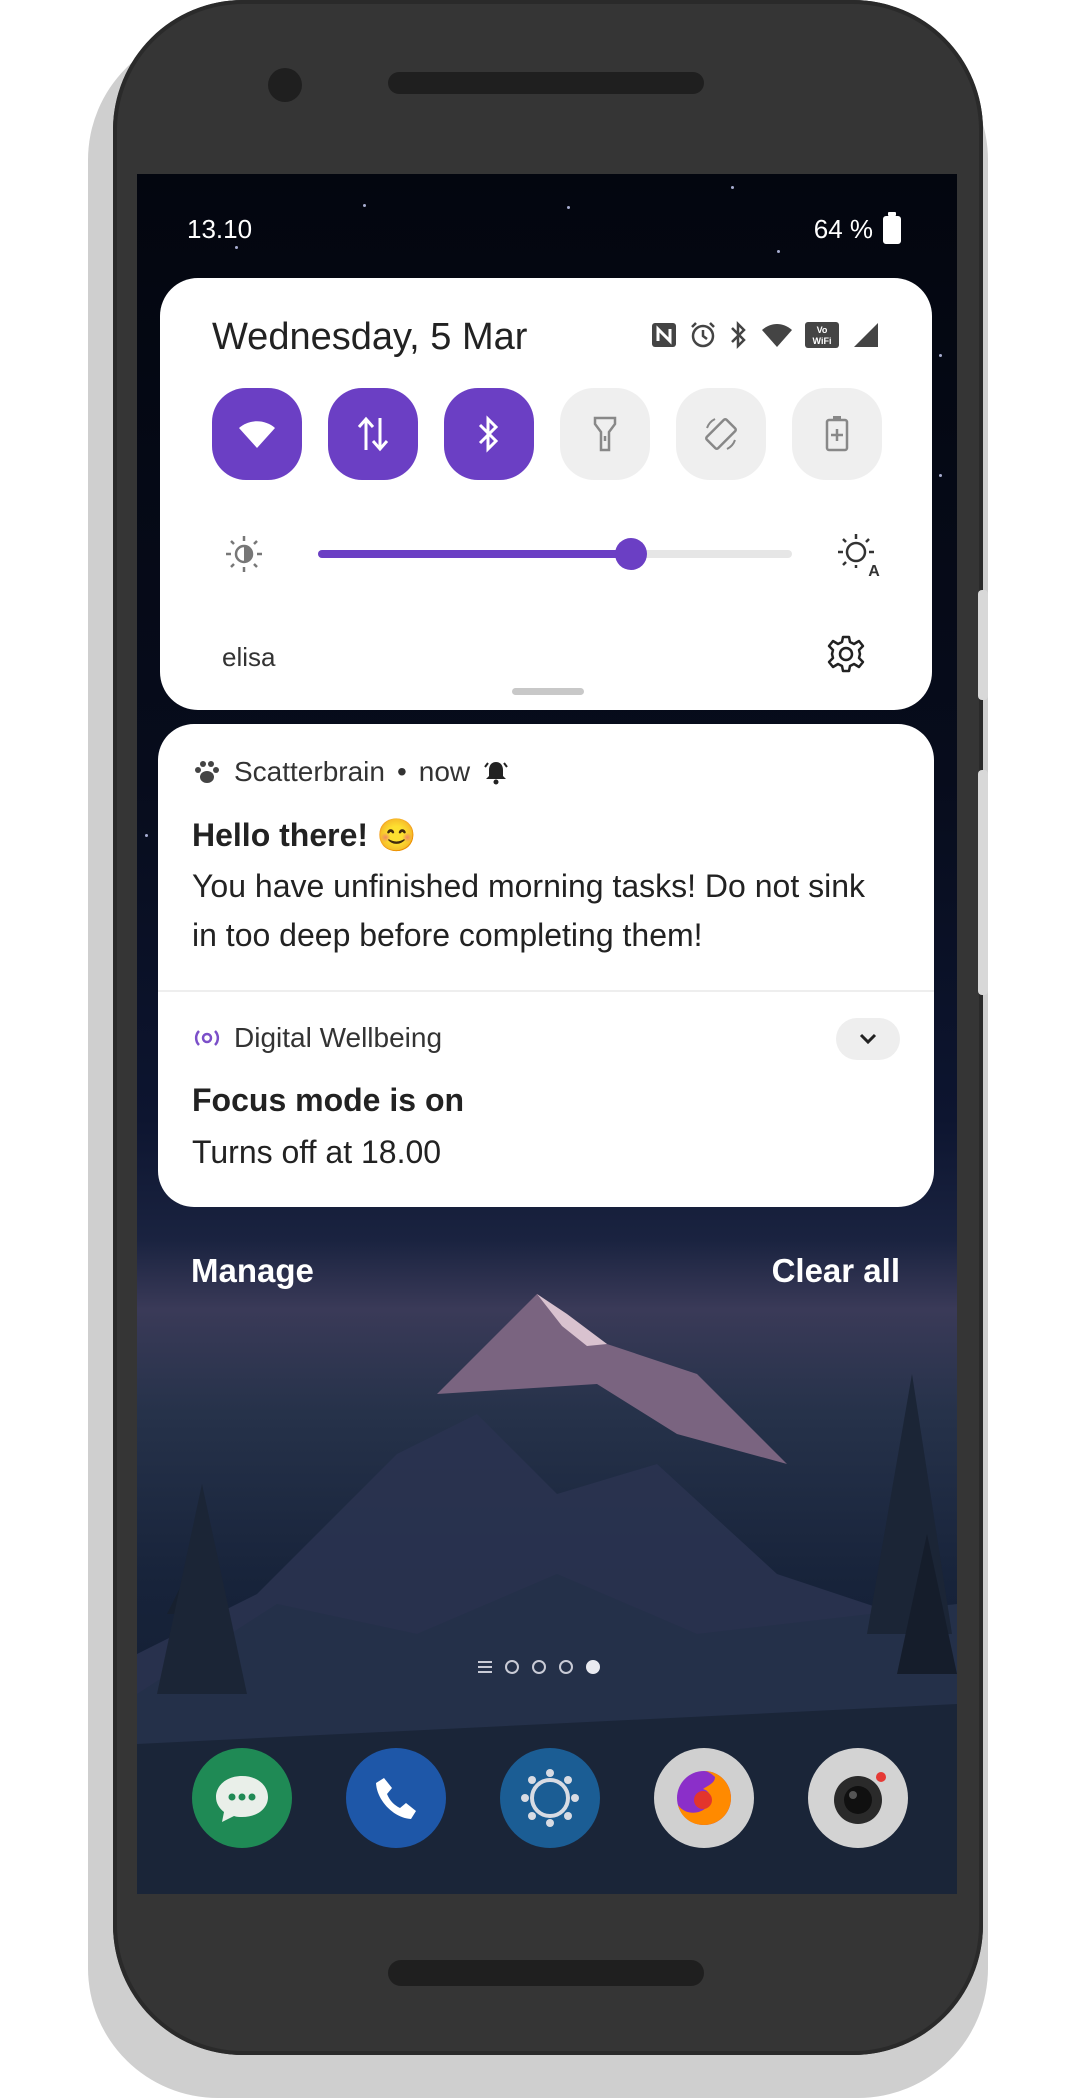 Image resolution: width=1080 pixels, height=2100 pixels. I want to click on rotate-icon, so click(721, 434).